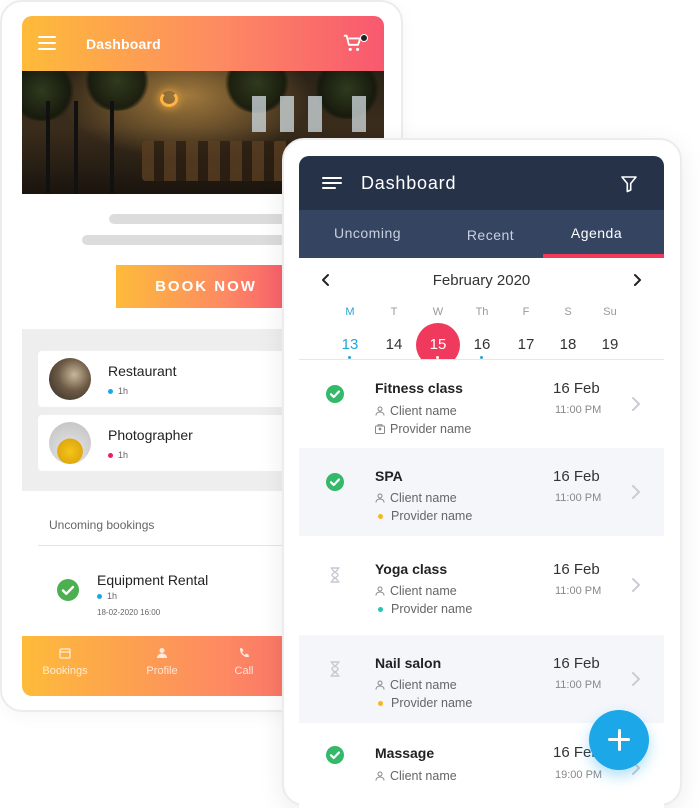 The width and height of the screenshot is (700, 808). I want to click on booking-tabs: Uncoming Recent Agenda, so click(481, 234).